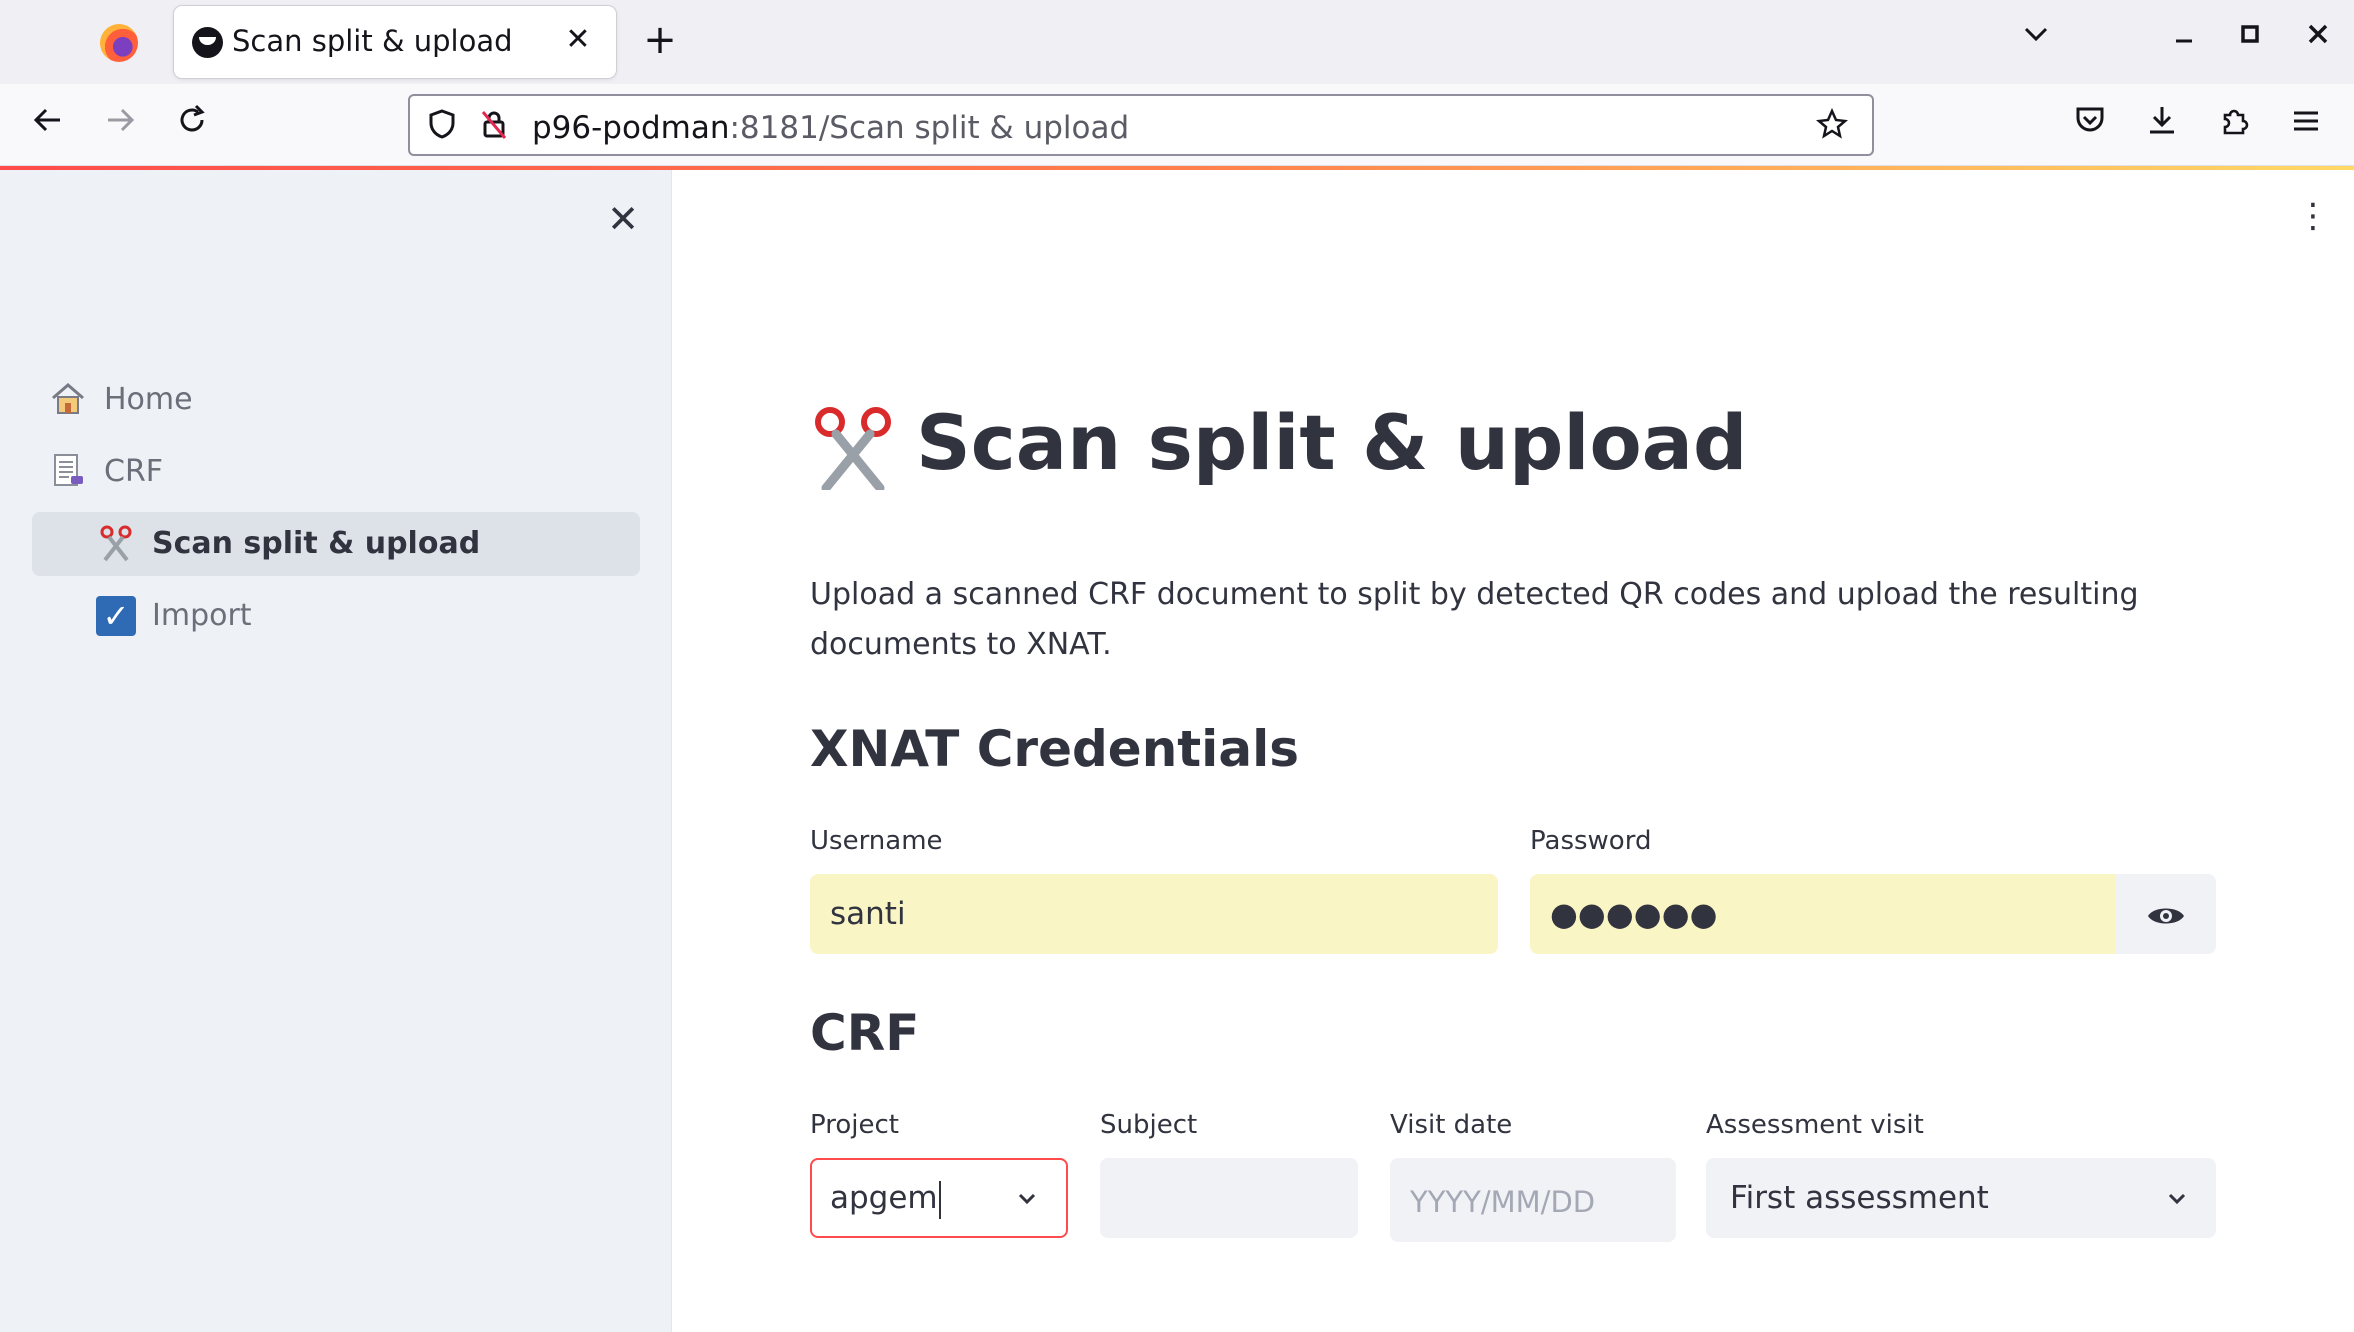  What do you see at coordinates (831, 128) in the screenshot?
I see `url-text: p96-podman:8181/Scan split & upload` at bounding box center [831, 128].